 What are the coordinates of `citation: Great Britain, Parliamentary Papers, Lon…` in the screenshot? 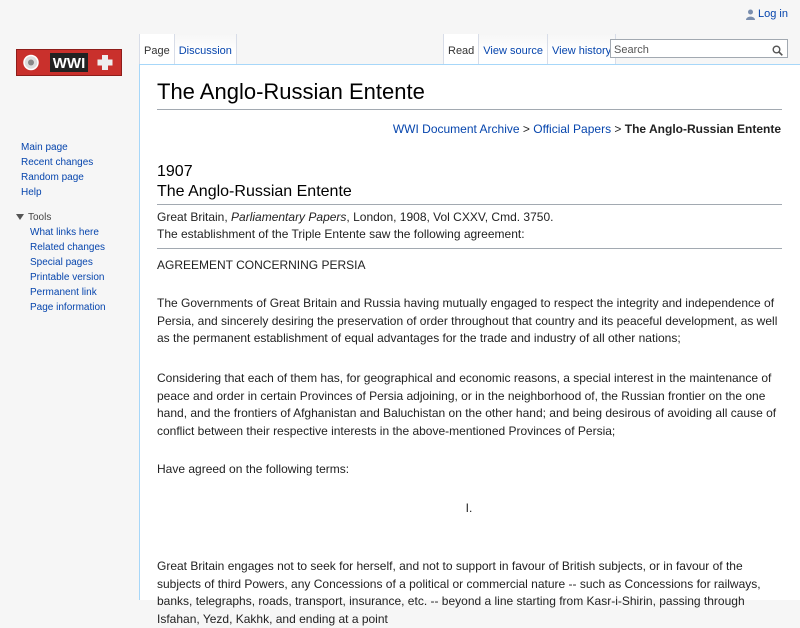 It's located at (355, 226).